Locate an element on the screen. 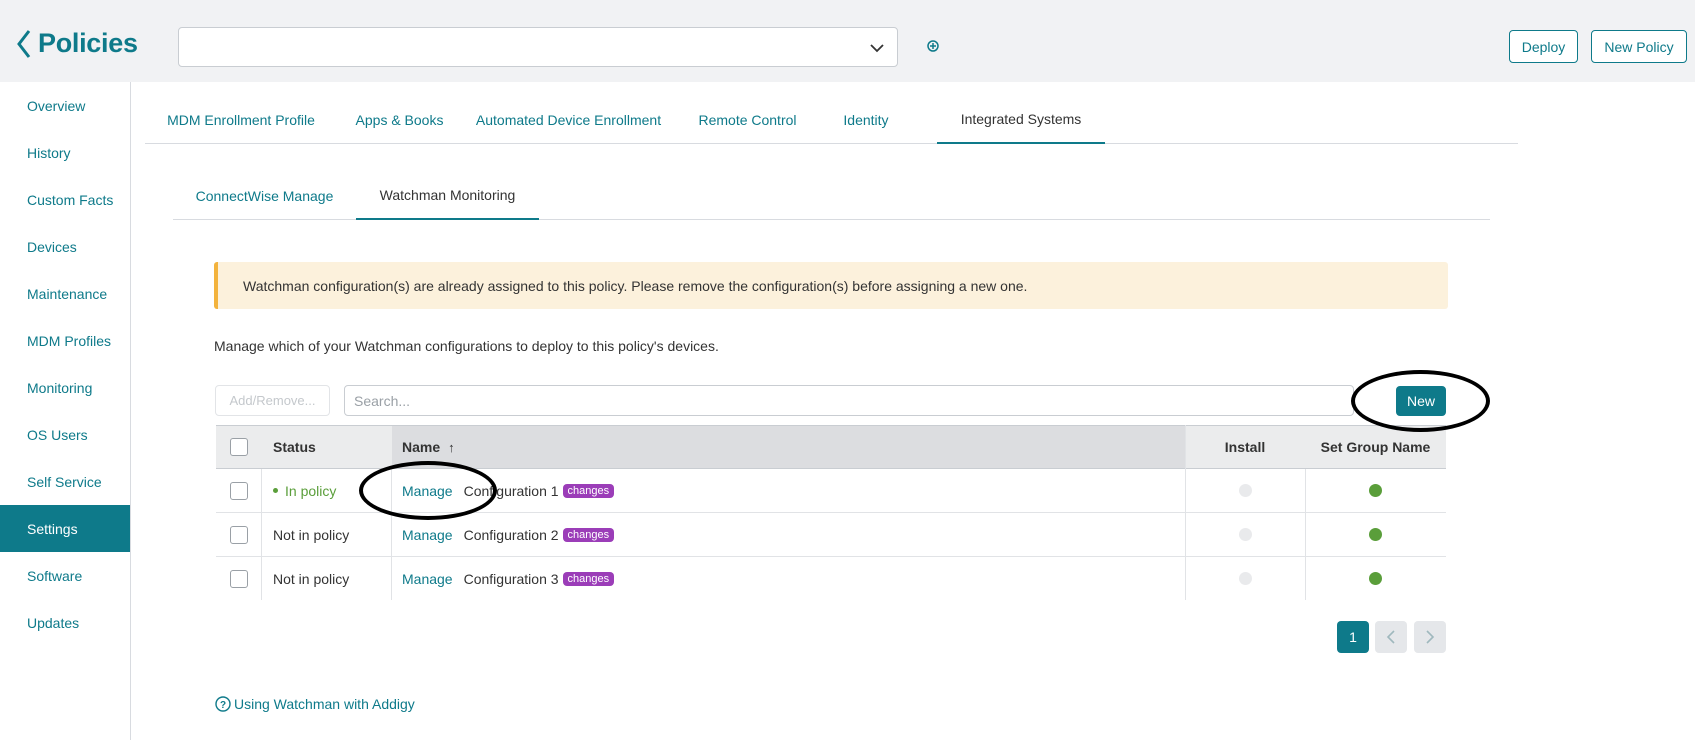 The width and height of the screenshot is (1695, 740). page-title: Policies is located at coordinates (88, 43).